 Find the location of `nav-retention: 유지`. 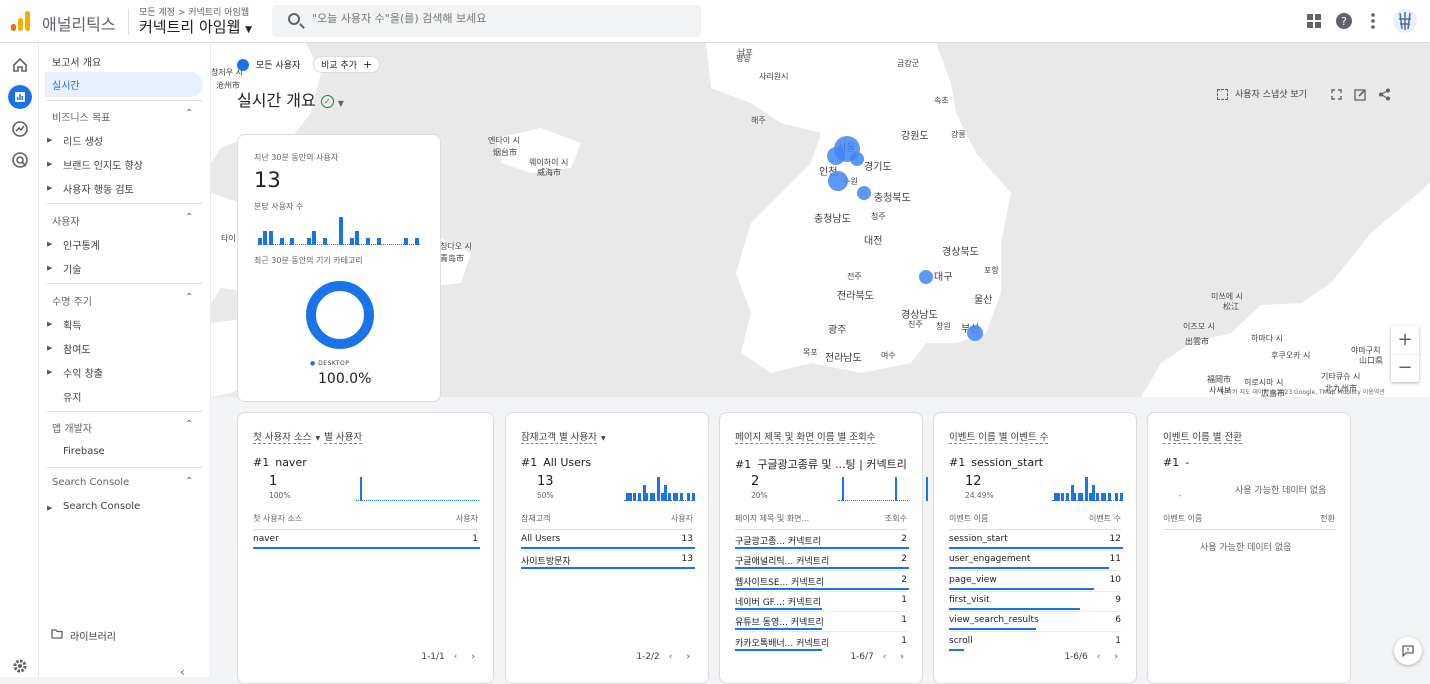

nav-retention: 유지 is located at coordinates (72, 396).